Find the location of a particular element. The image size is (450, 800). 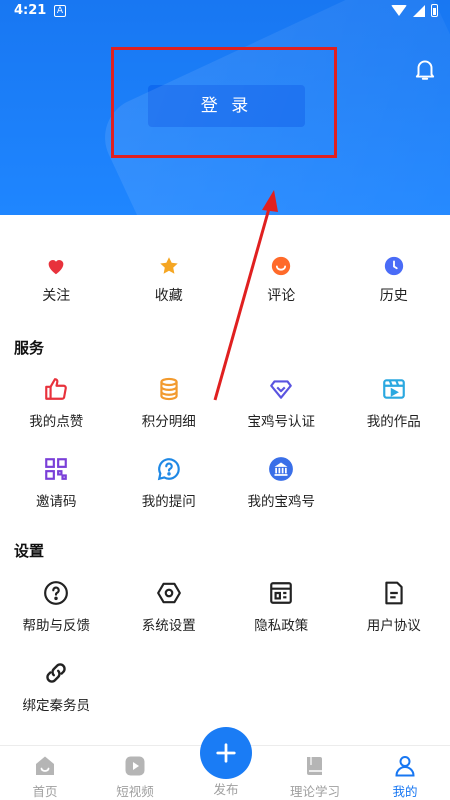

verified-badge-icon is located at coordinates (281, 389).